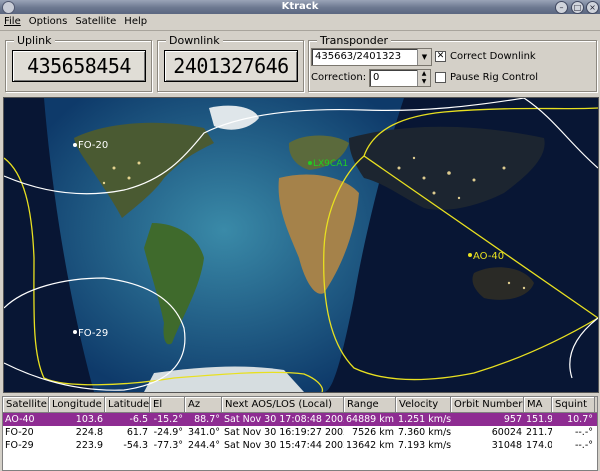 Image resolution: width=600 pixels, height=471 pixels. Describe the element at coordinates (95, 22) in the screenshot. I see `menu-satellite: Satellite` at that location.